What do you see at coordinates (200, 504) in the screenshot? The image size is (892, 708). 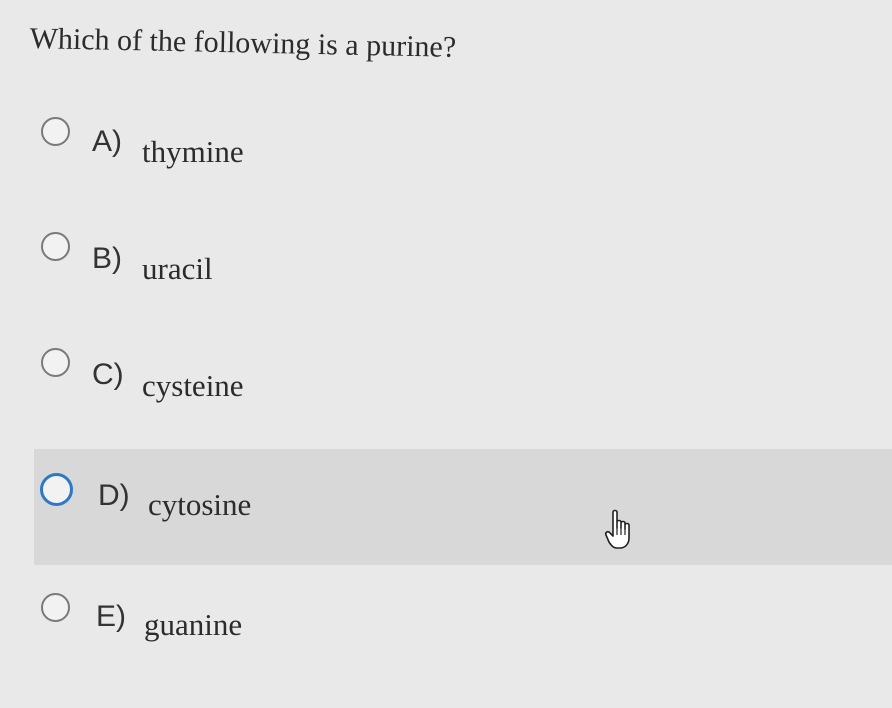 I see `option-d-text: cytosine` at bounding box center [200, 504].